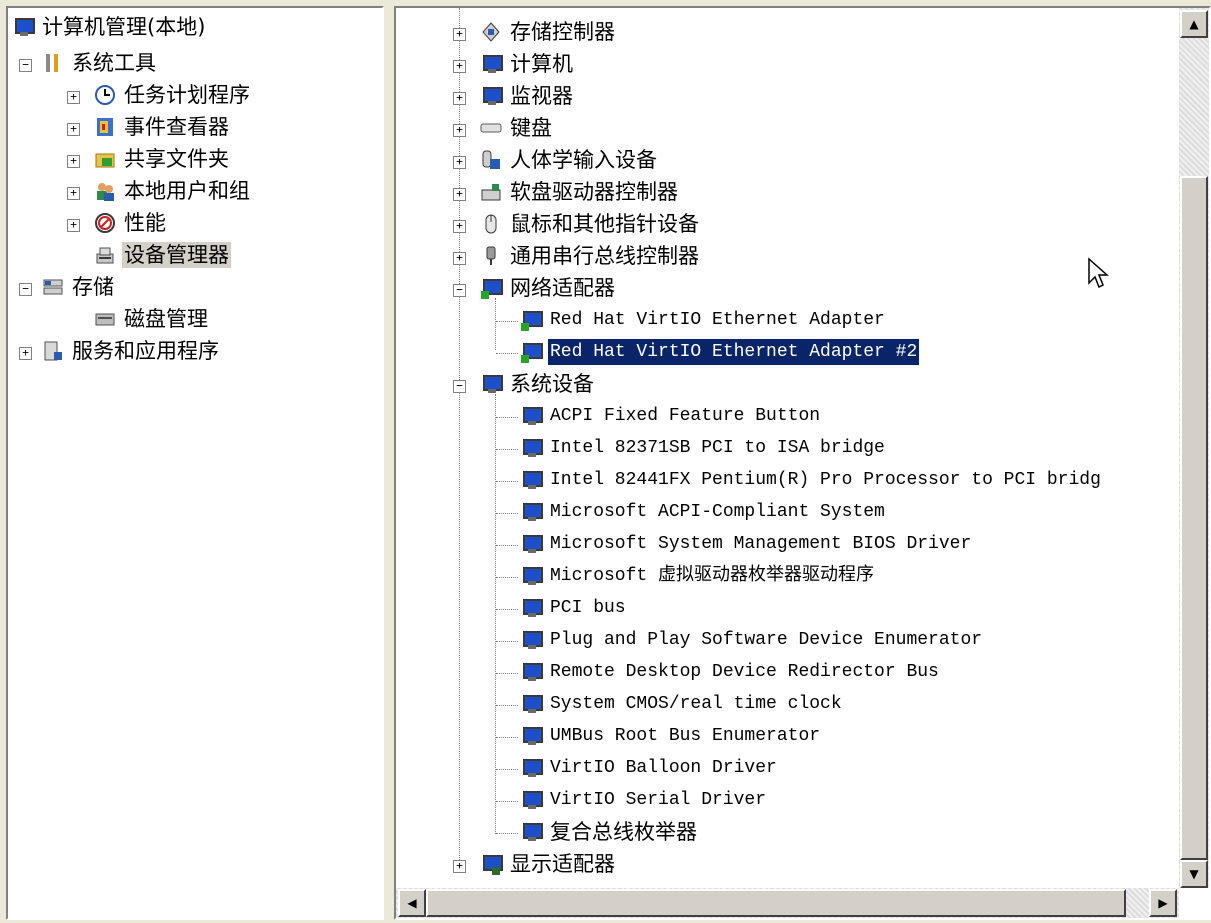  What do you see at coordinates (1194, 24) in the screenshot?
I see `scroll-up-button: ▲` at bounding box center [1194, 24].